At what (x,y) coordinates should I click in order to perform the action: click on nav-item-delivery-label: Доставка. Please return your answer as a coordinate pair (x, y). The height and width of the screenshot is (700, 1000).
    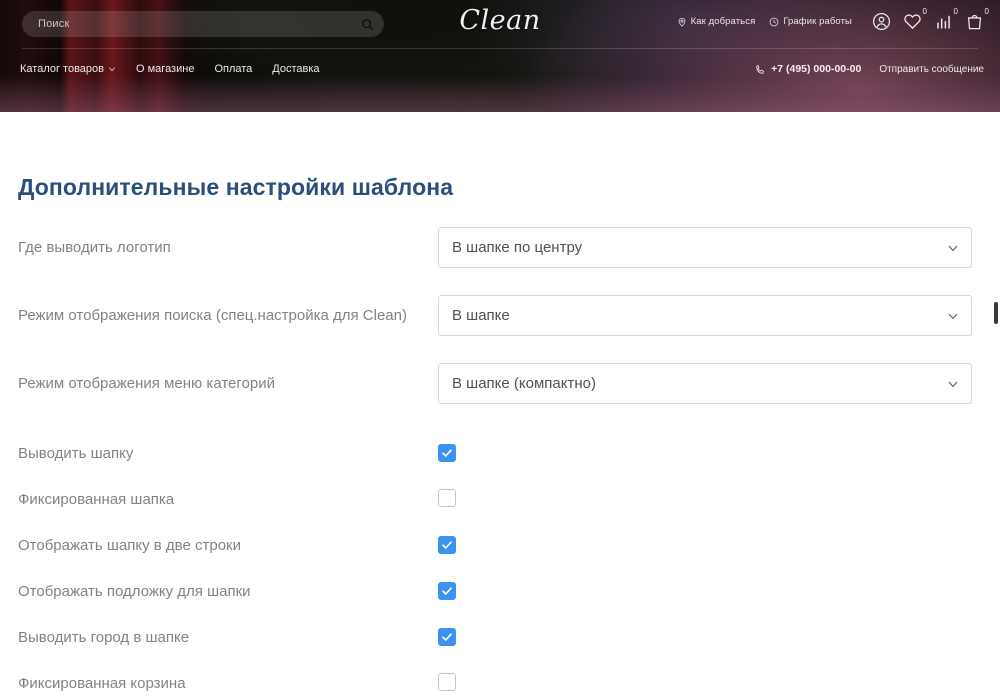
    Looking at the image, I should click on (296, 69).